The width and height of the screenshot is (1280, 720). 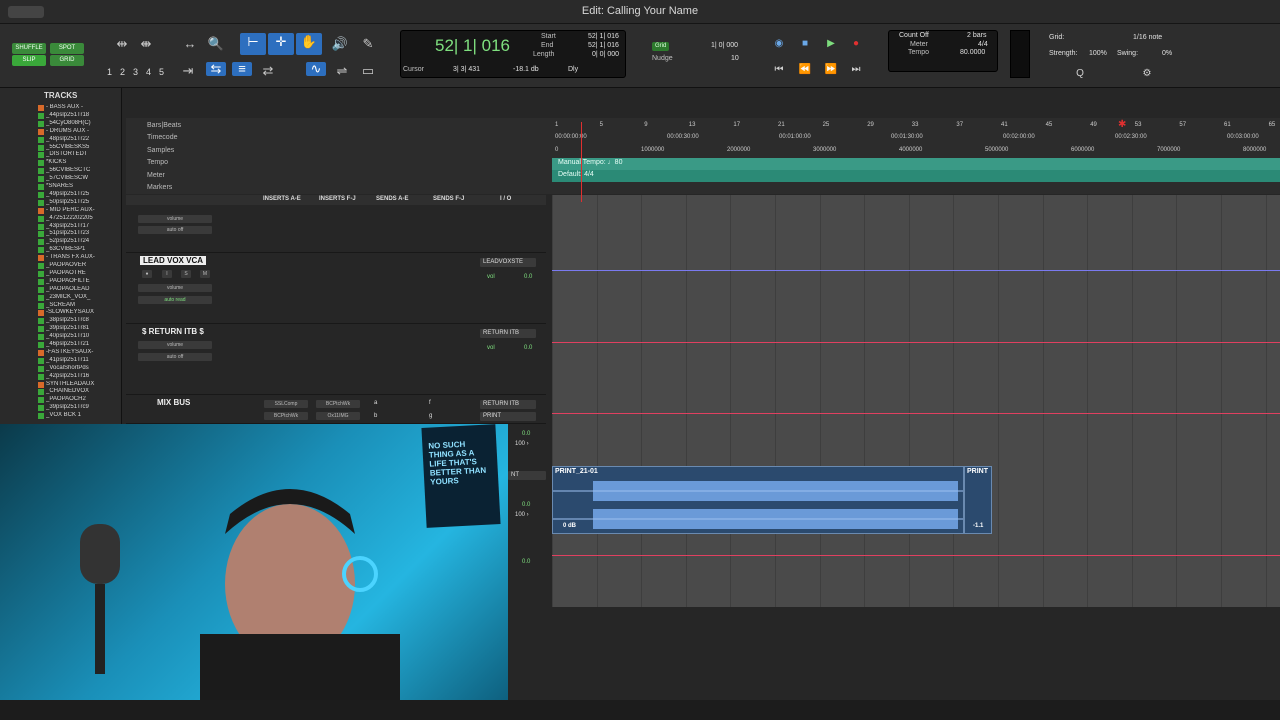 What do you see at coordinates (522, 444) in the screenshot?
I see `mixbus-pan-value: 100 ›` at bounding box center [522, 444].